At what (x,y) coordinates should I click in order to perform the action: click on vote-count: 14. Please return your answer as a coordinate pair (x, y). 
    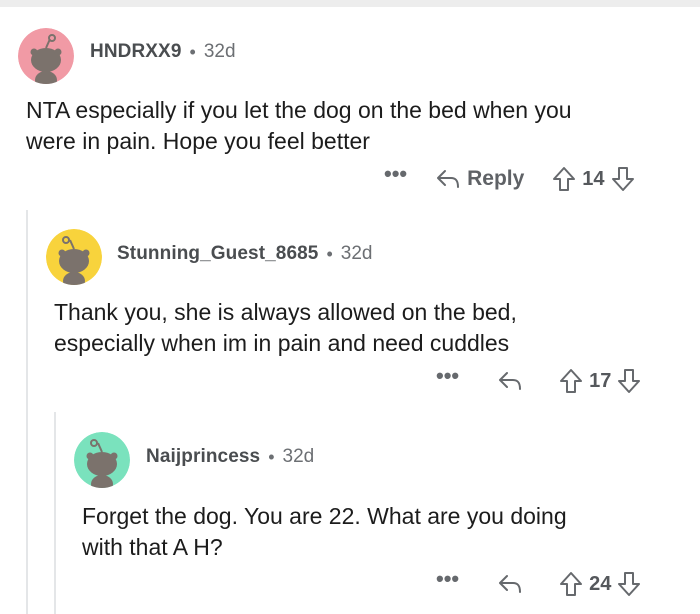
    Looking at the image, I should click on (593, 178).